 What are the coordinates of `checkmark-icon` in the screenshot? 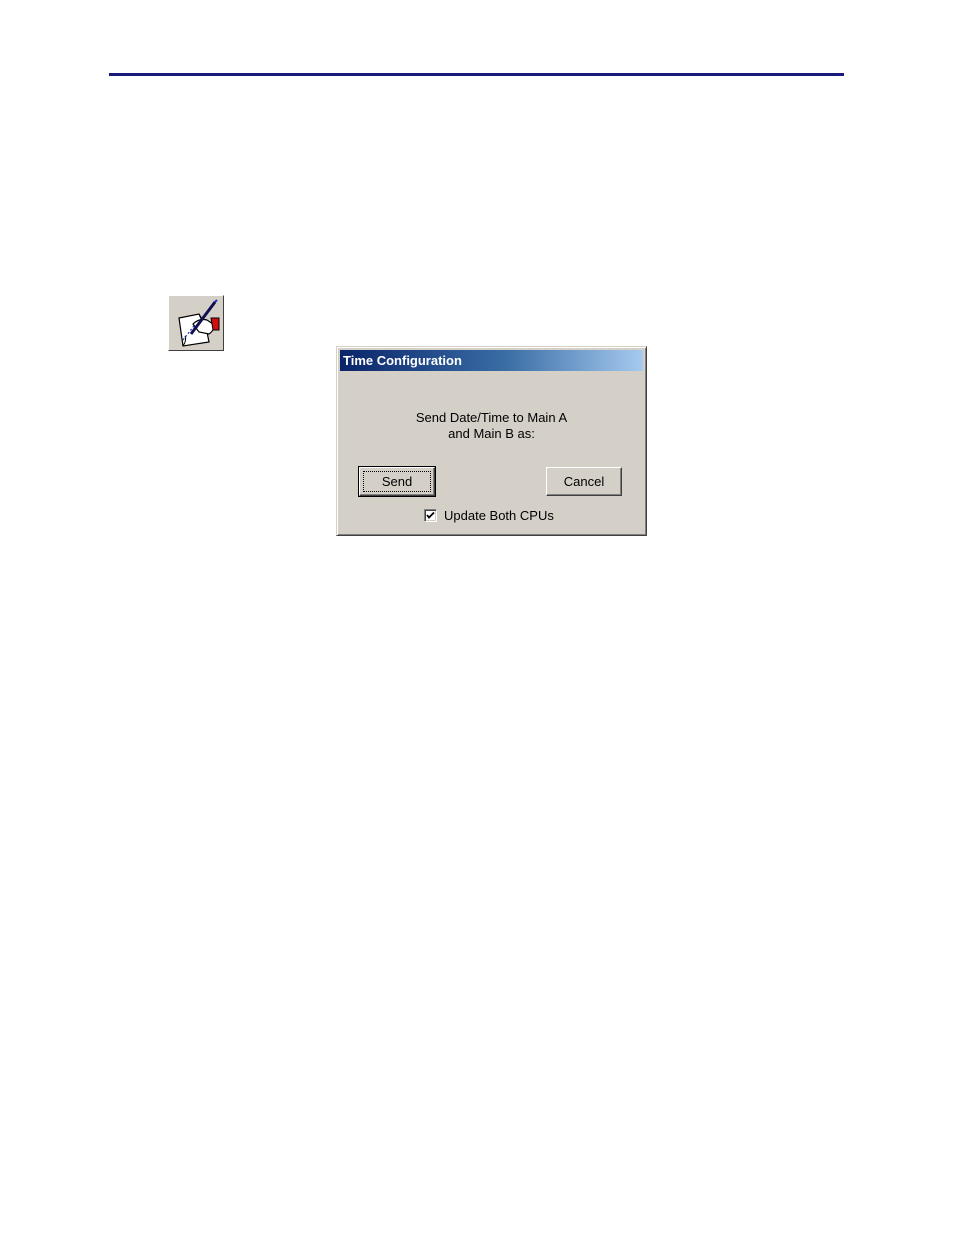 It's located at (430, 515).